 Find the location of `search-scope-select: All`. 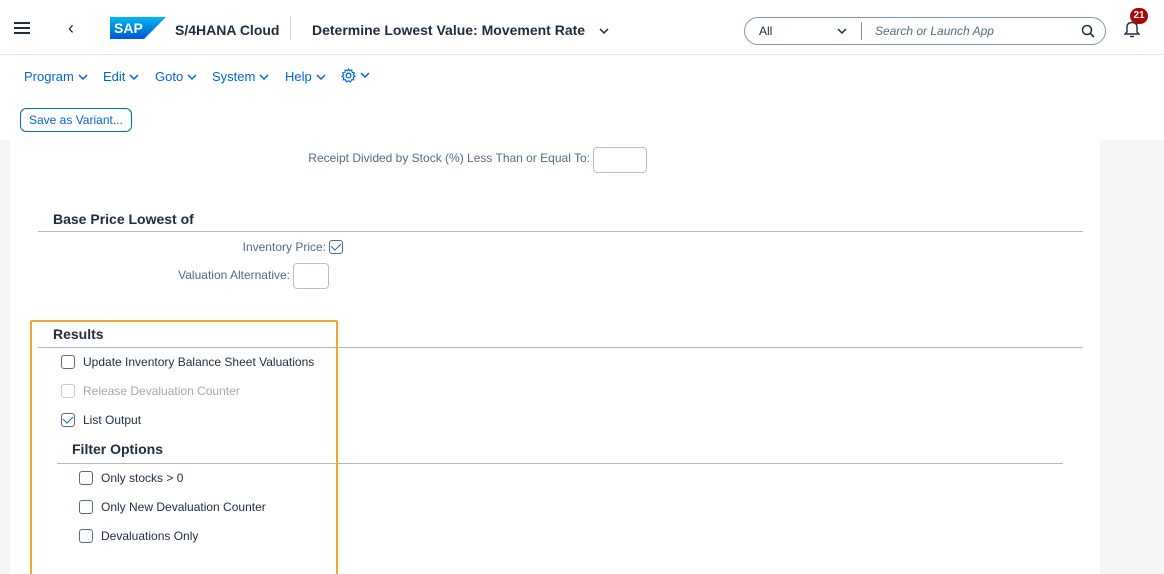

search-scope-select: All is located at coordinates (765, 31).